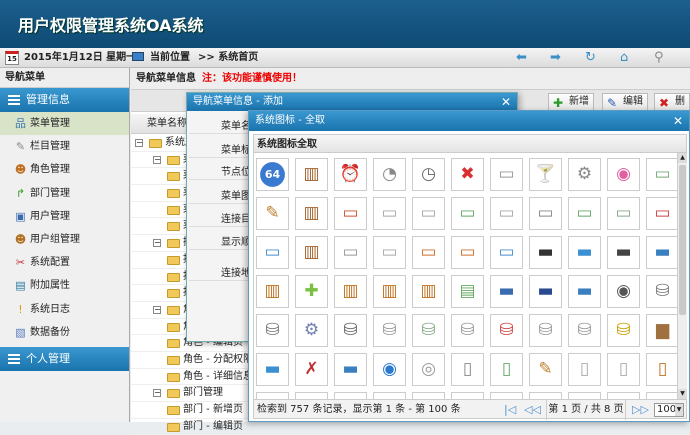  Describe the element at coordinates (64, 193) in the screenshot. I see `sidebar-item: ↱ 部门管理` at that location.